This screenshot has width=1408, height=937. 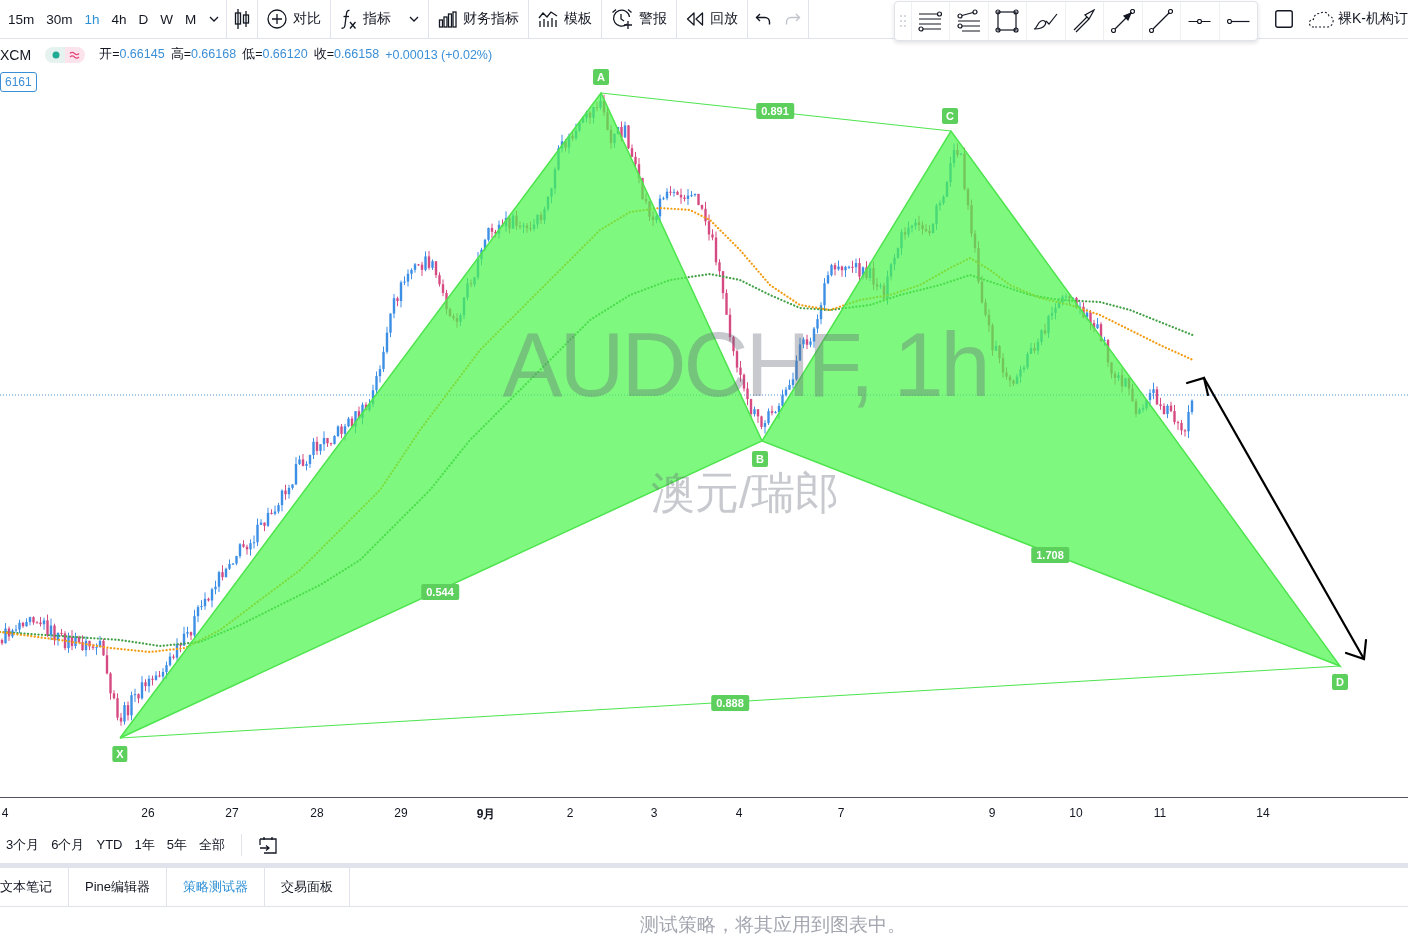 I want to click on pattern-point-label: A, so click(x=601, y=77).